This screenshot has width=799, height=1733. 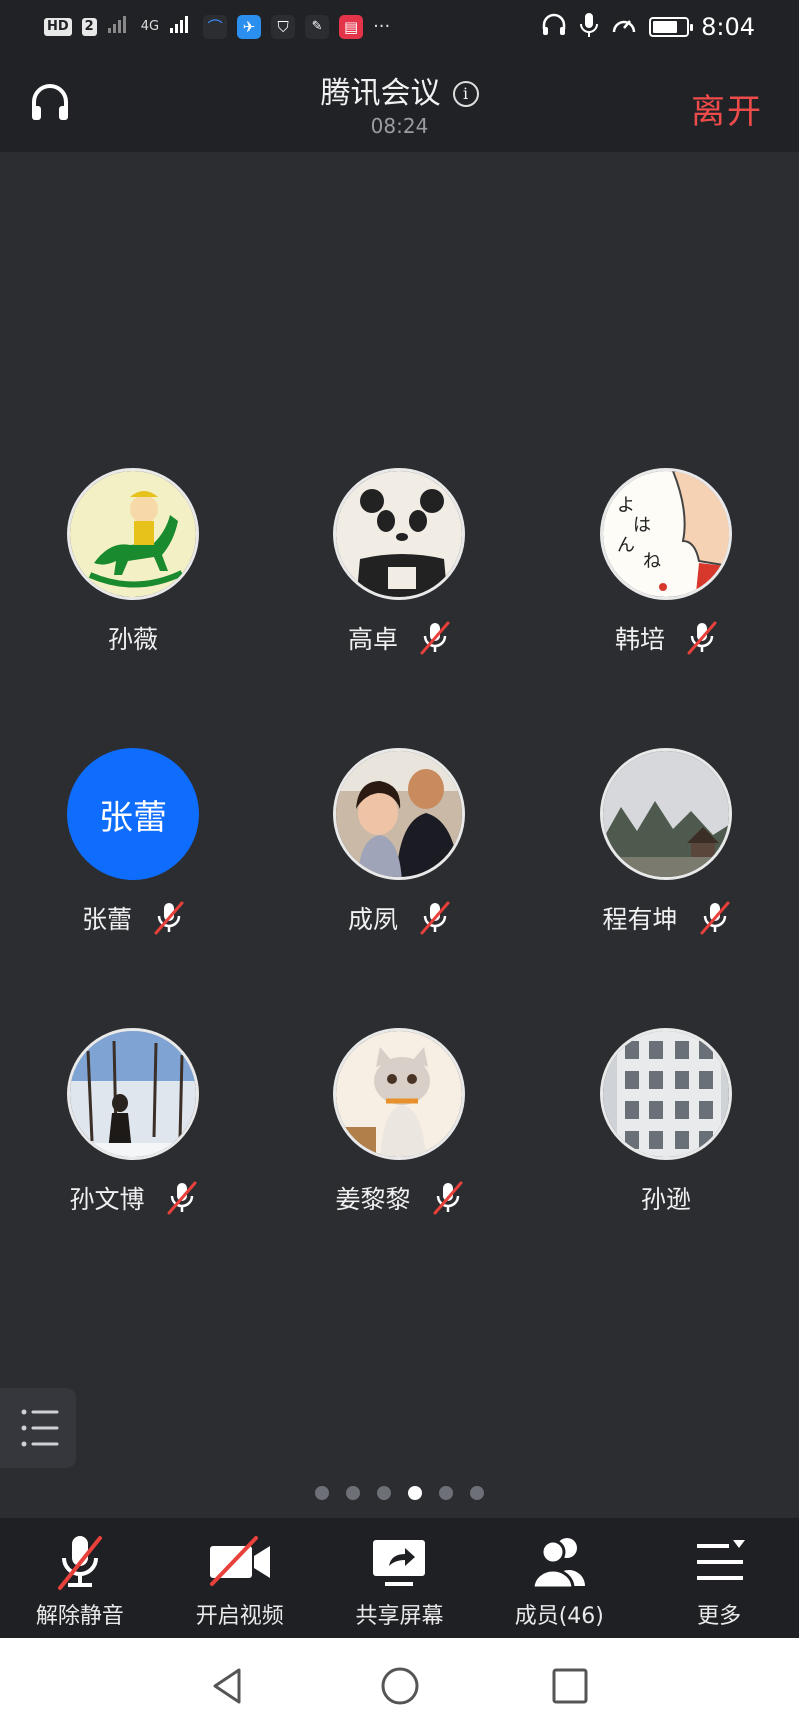 I want to click on unmute-button: 解除静音, so click(x=80, y=1578).